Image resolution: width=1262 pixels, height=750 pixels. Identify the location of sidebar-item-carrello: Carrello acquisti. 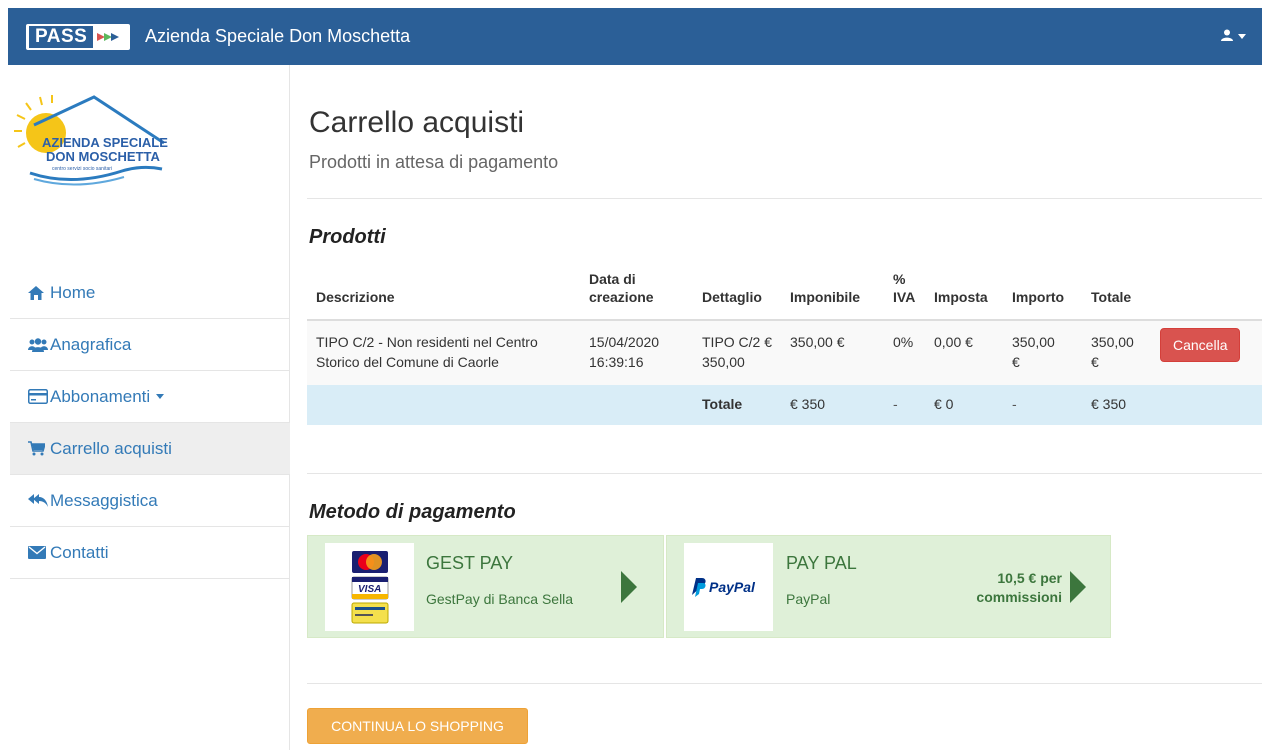
(150, 449).